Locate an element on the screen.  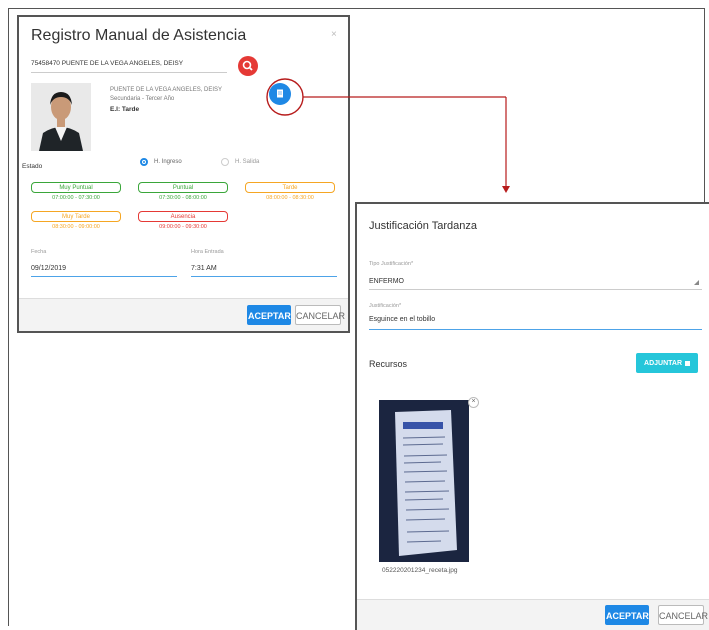
adjuntar-label: ADJUNTAR is located at coordinates (663, 363).